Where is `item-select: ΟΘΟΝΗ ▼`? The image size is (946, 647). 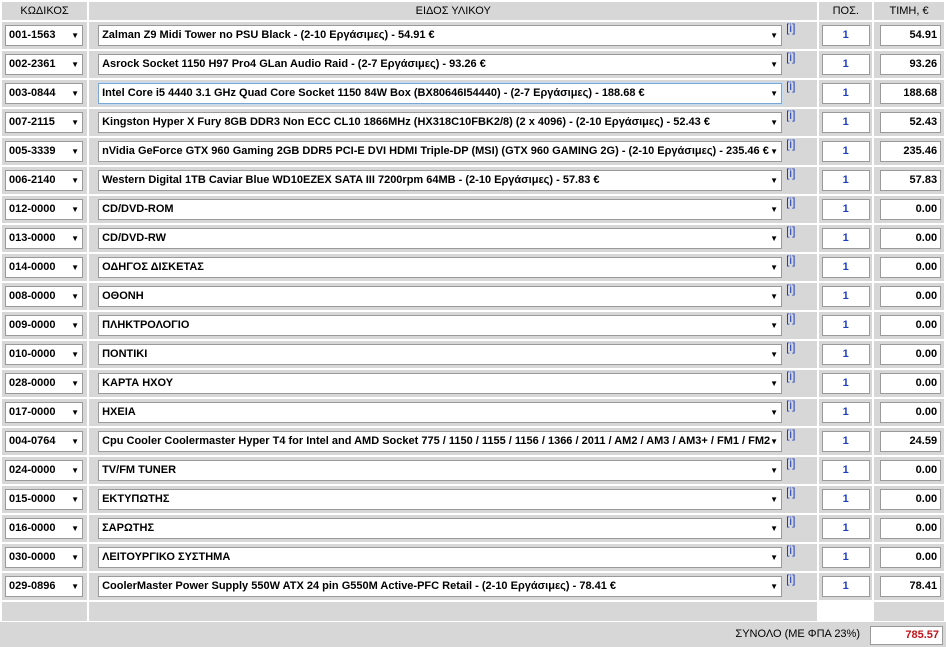 item-select: ΟΘΟΝΗ ▼ is located at coordinates (440, 296).